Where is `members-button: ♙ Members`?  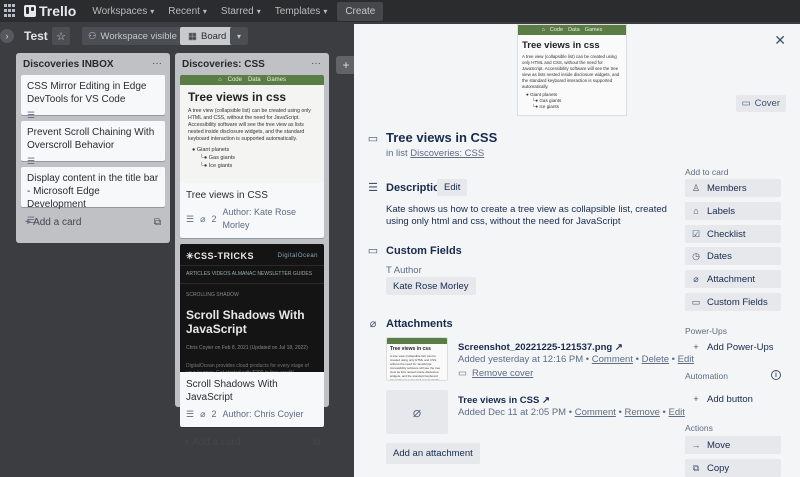 members-button: ♙ Members is located at coordinates (733, 188).